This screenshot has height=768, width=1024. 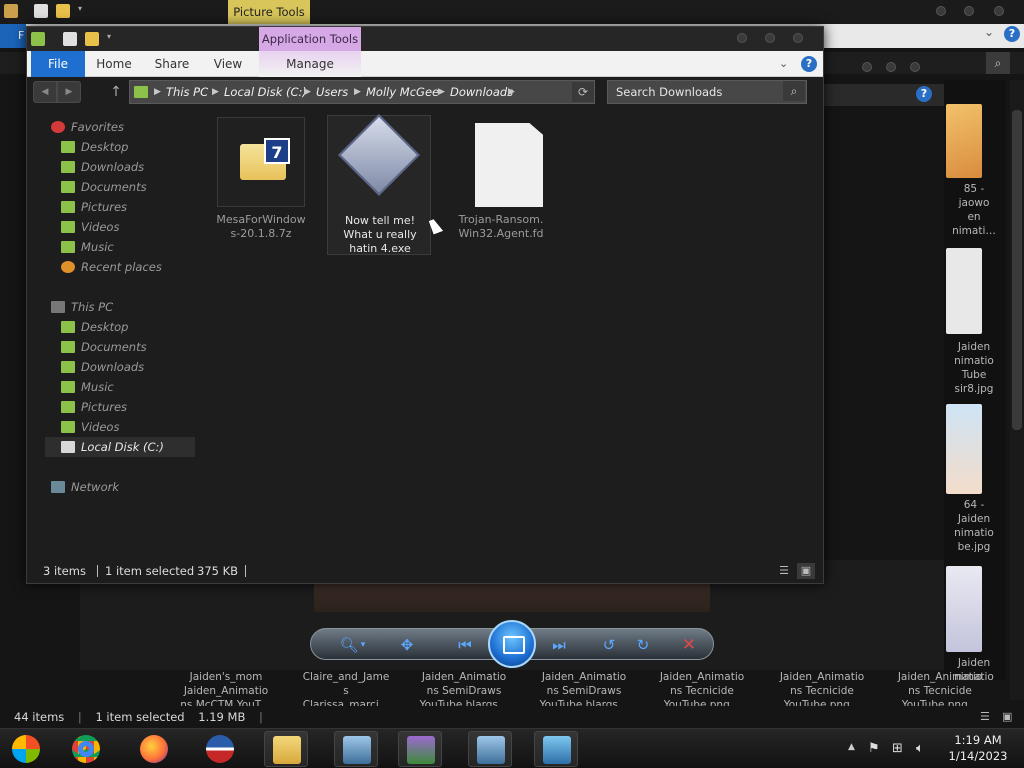 What do you see at coordinates (379, 184) in the screenshot?
I see `file-item-exe-selected: Now tell me! What u really hatin 4.exe` at bounding box center [379, 184].